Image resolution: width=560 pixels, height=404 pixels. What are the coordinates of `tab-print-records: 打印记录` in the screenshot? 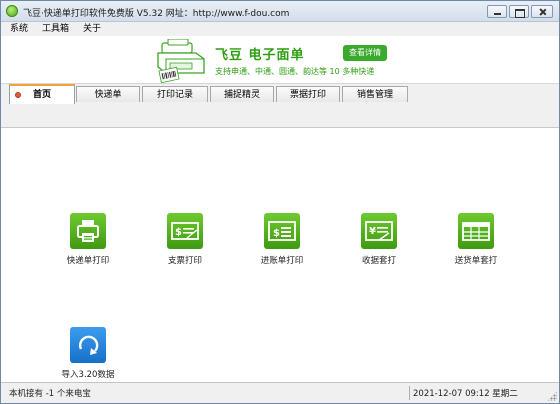 It's located at (175, 94).